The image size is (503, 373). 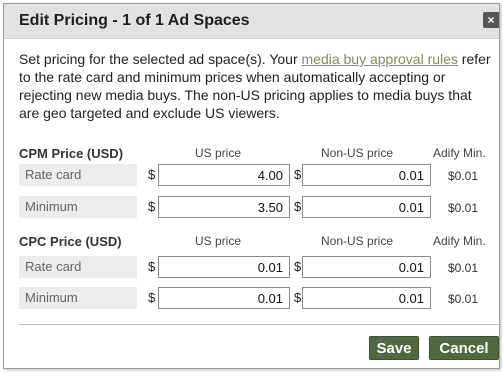 What do you see at coordinates (78, 298) in the screenshot?
I see `cpc-minimum-label: Minimum` at bounding box center [78, 298].